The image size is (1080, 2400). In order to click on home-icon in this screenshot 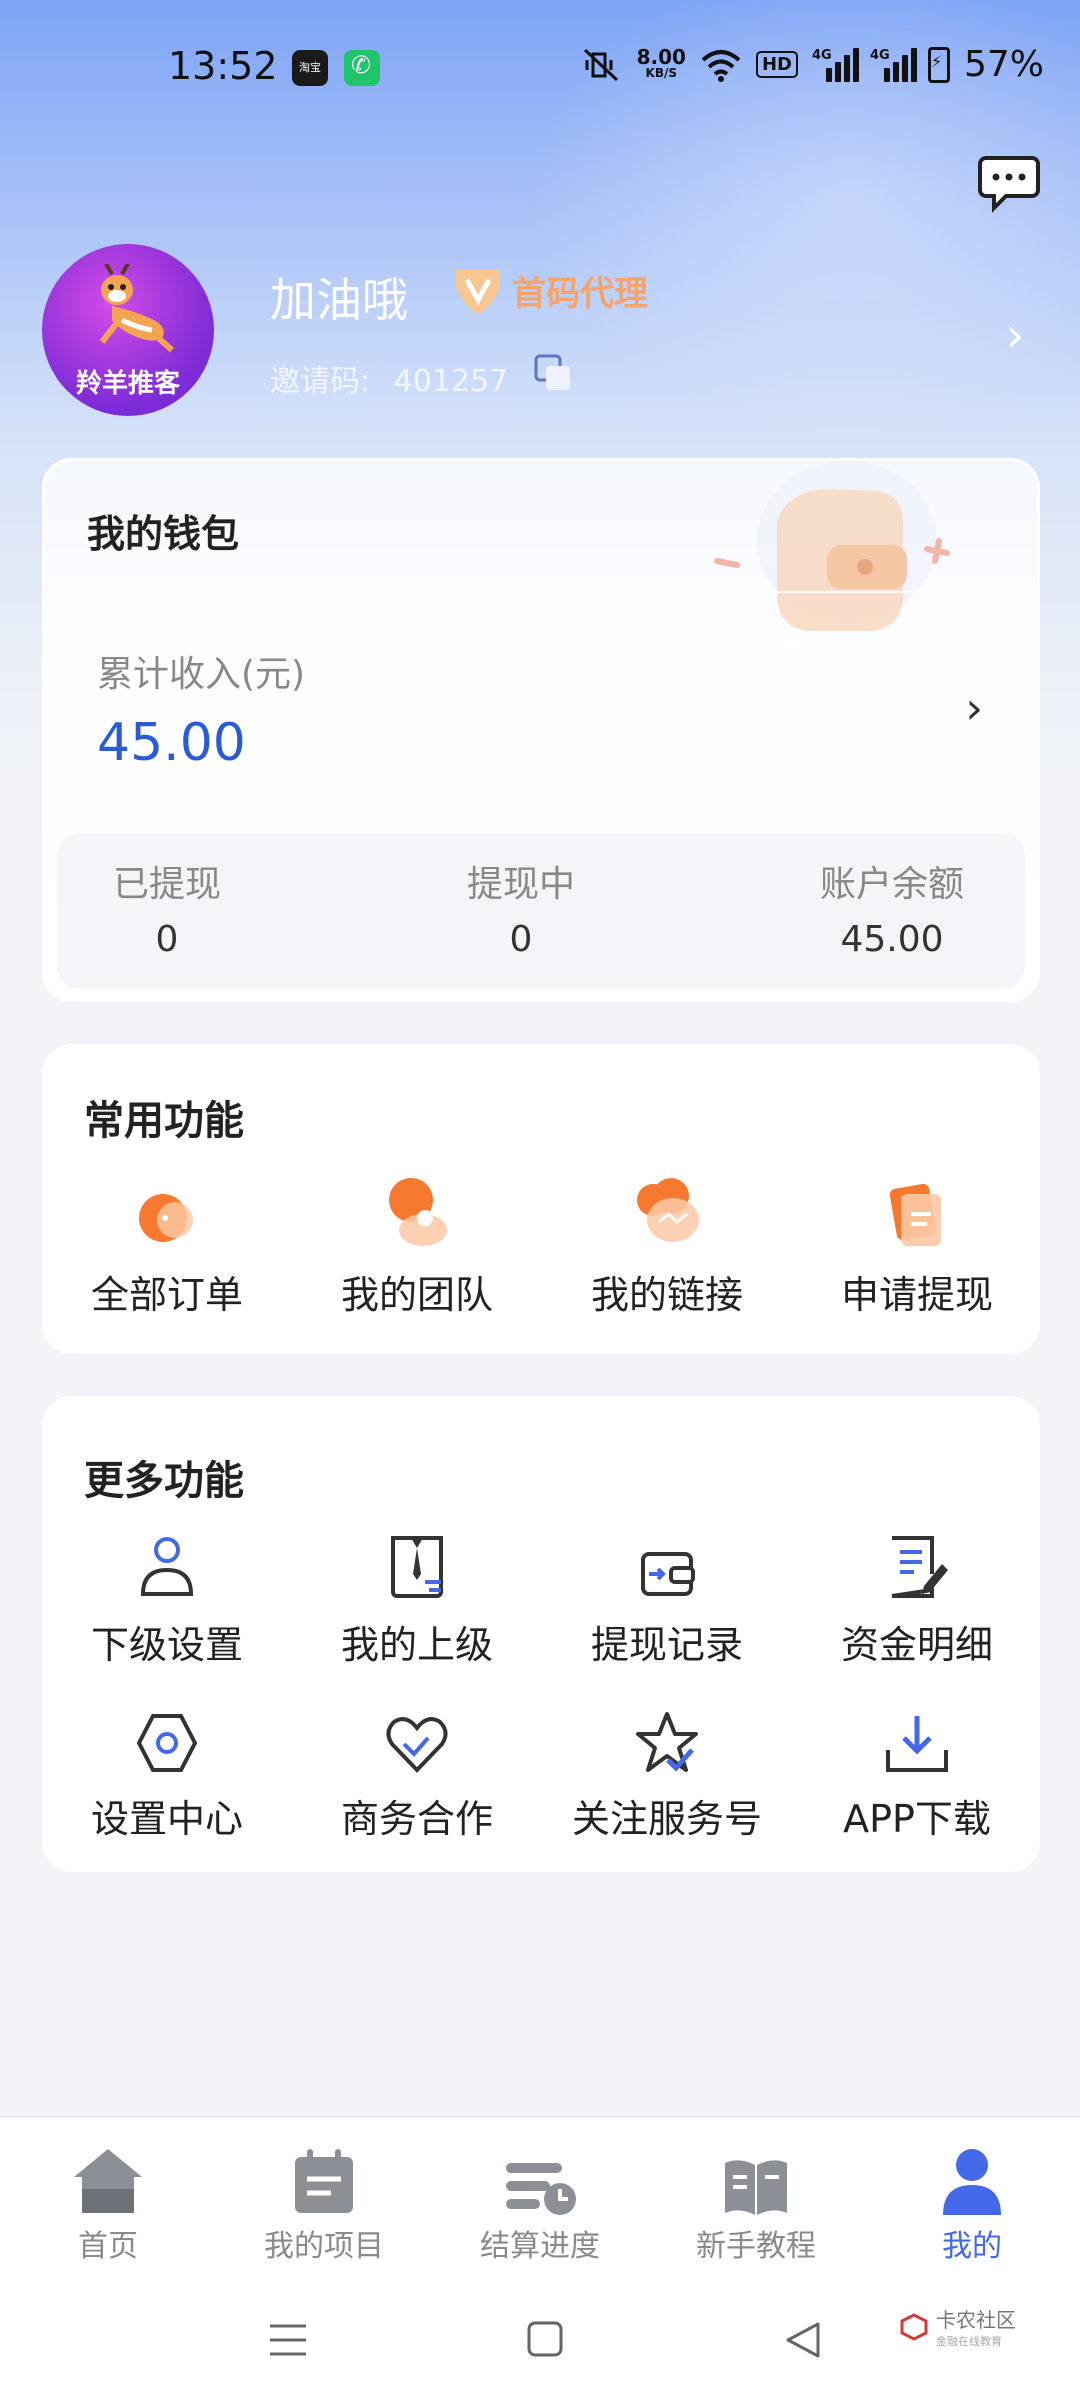, I will do `click(108, 2181)`.